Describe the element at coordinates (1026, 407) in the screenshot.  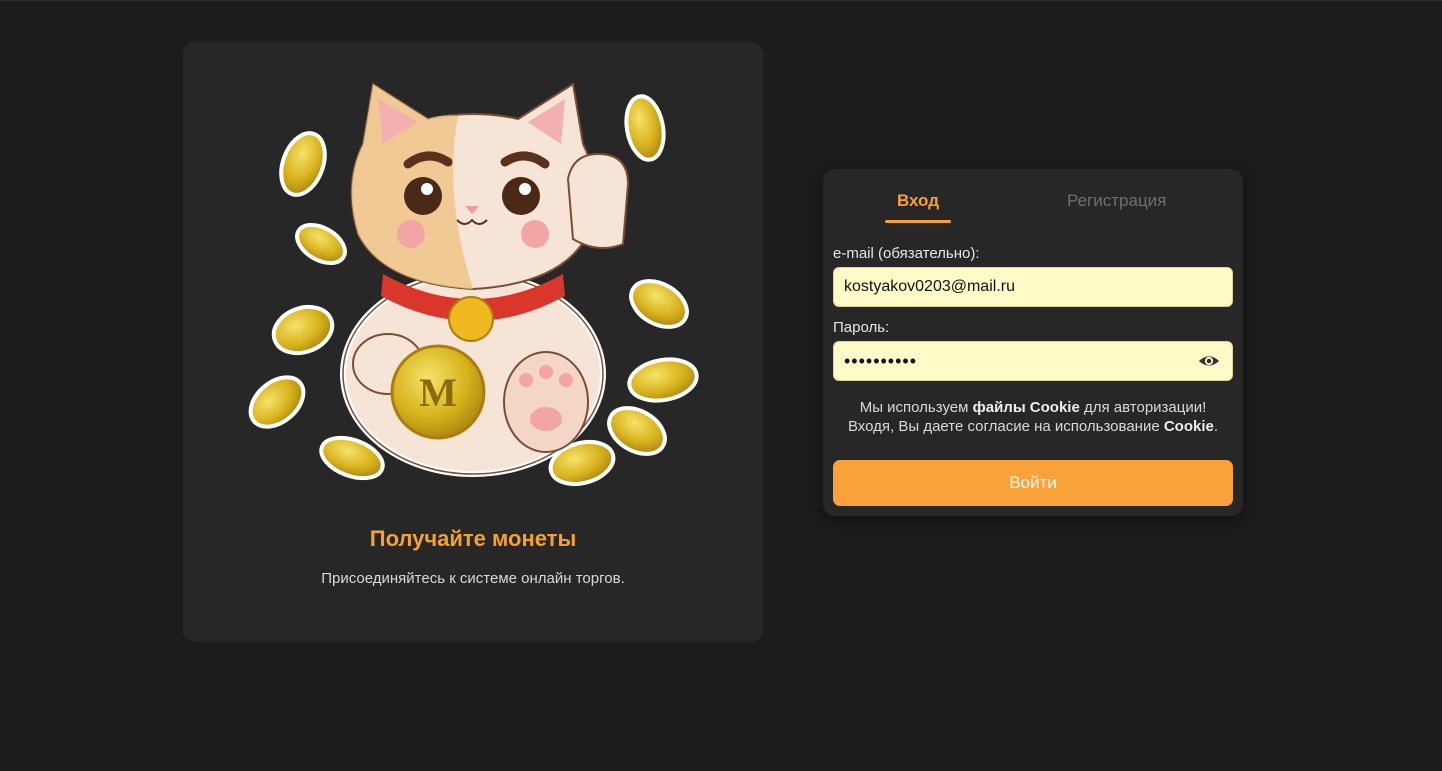
I see `cookie-bold-1: файлы Cookie` at that location.